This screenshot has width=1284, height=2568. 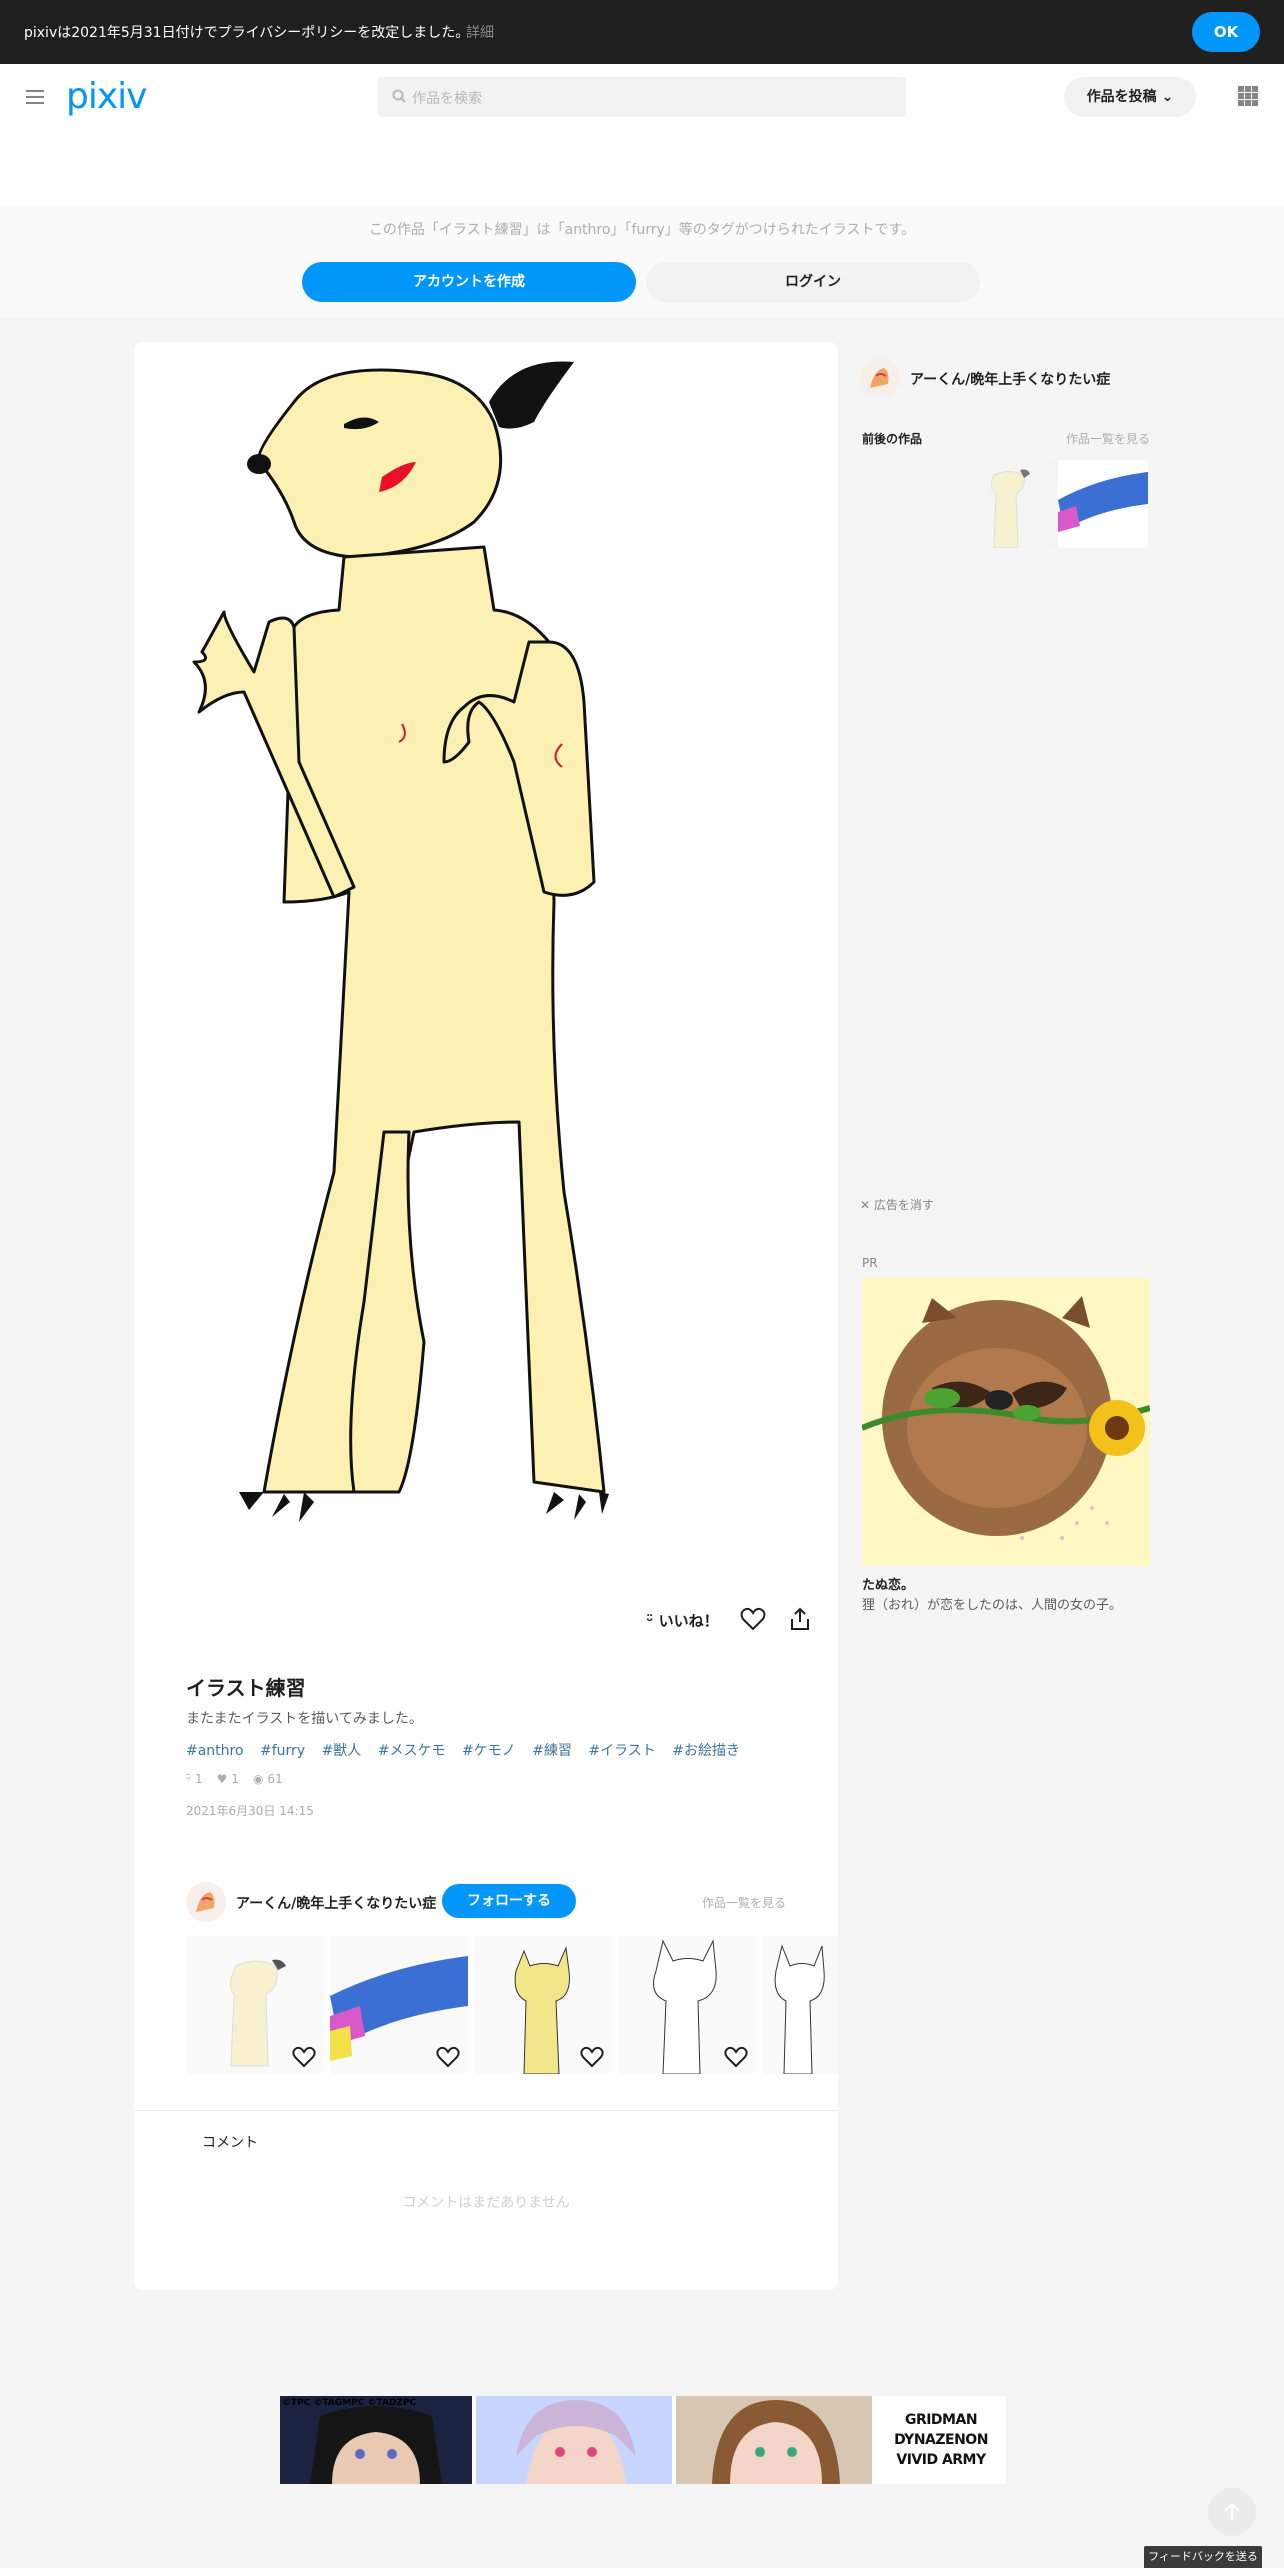 I want to click on arrow-up-icon, so click(x=1232, y=2511).